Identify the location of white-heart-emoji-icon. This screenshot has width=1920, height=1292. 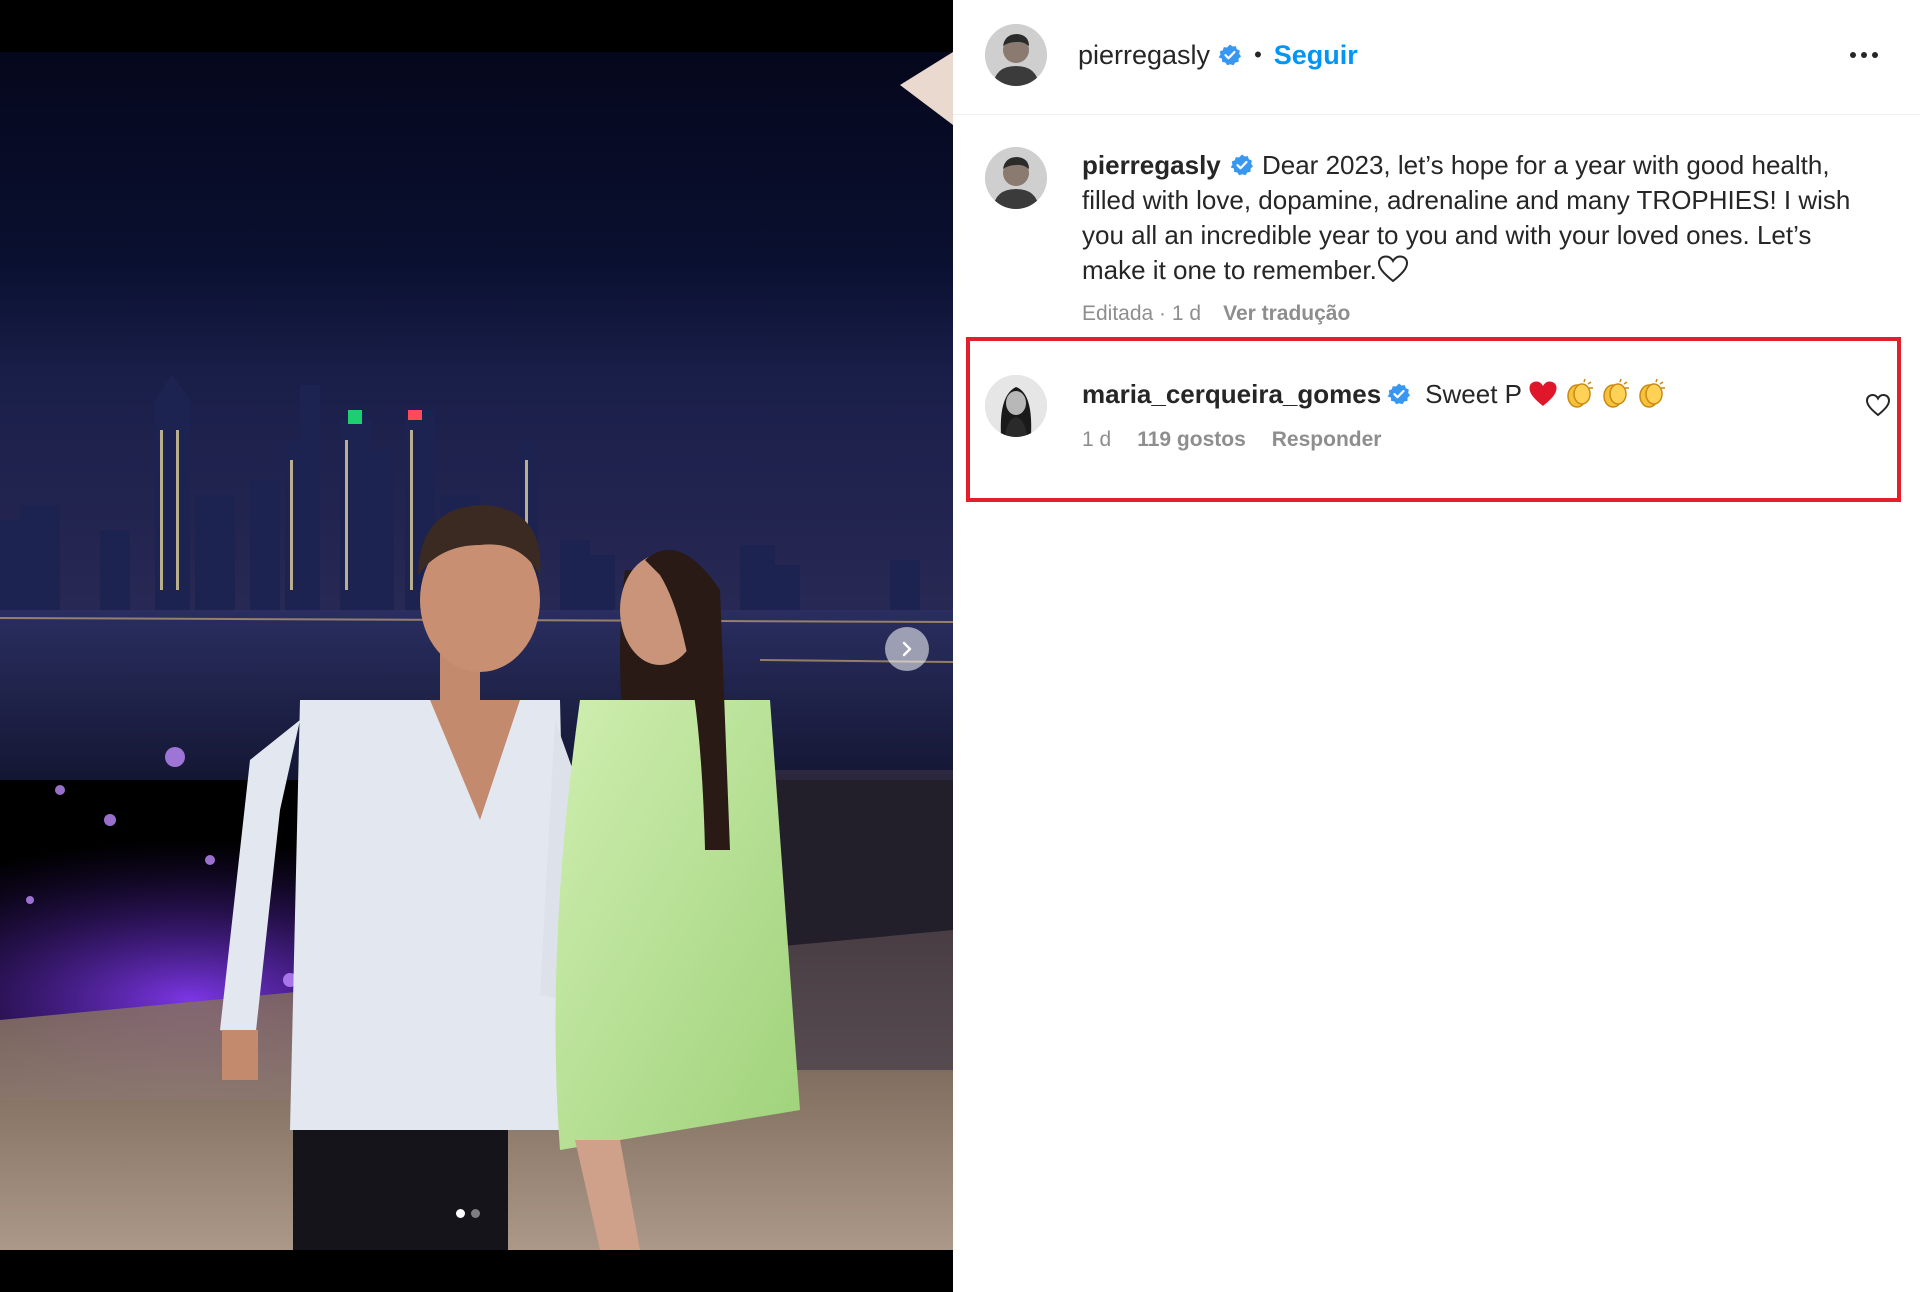
(1392, 269).